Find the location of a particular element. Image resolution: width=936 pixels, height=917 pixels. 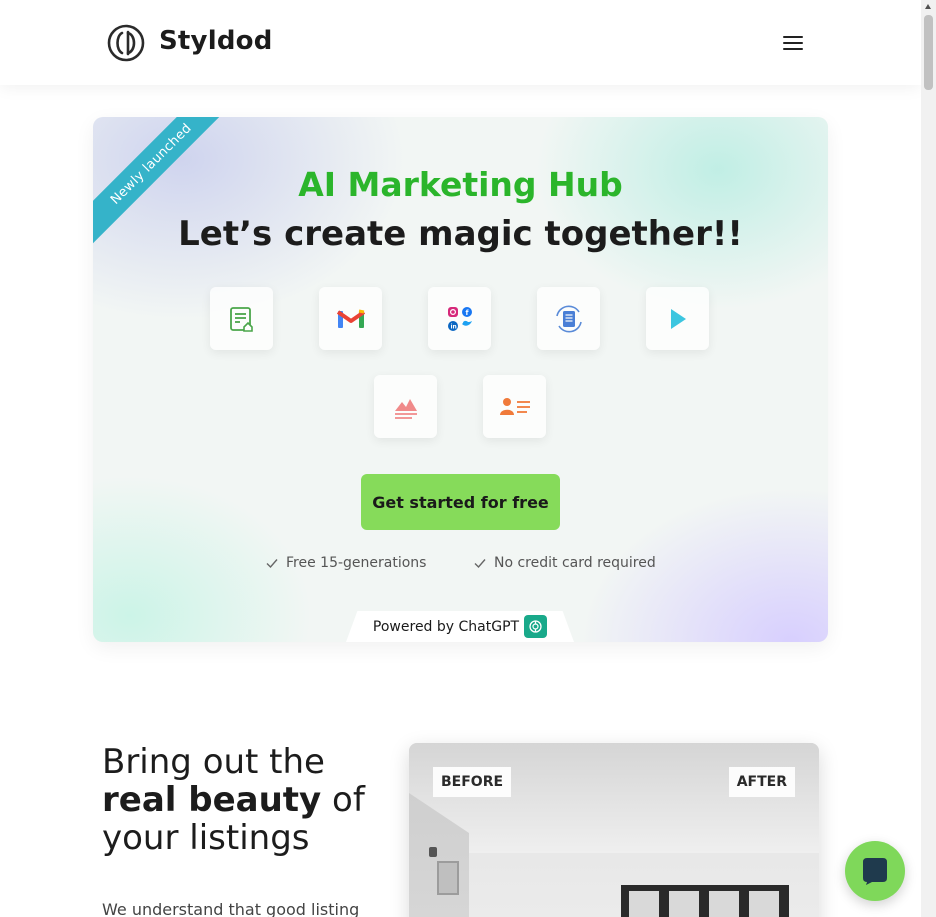

room-photo-lamp is located at coordinates (433, 852).